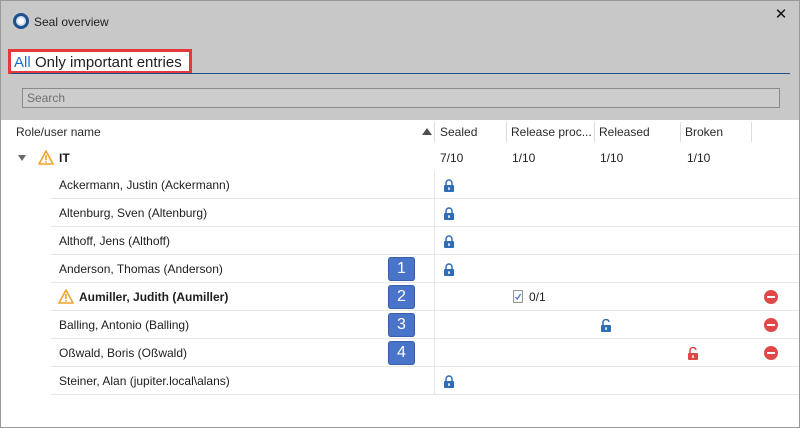 This screenshot has height=428, width=800. I want to click on callout-badge: 2, so click(401, 297).